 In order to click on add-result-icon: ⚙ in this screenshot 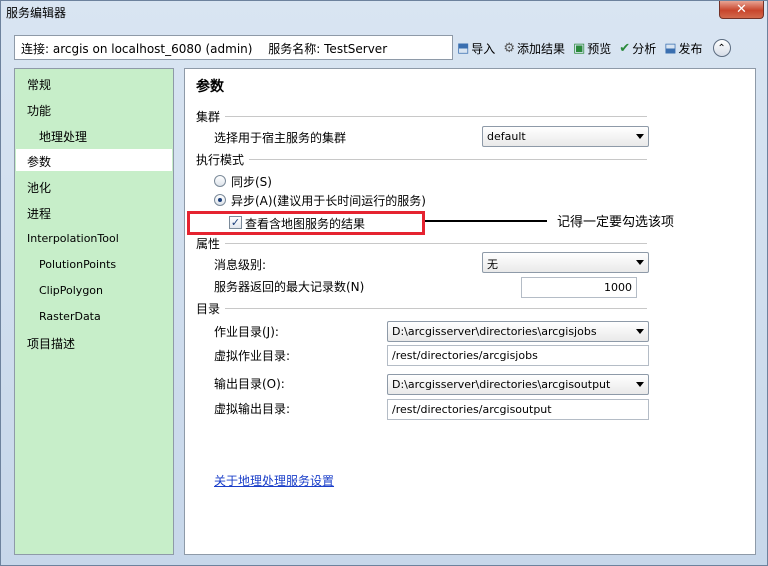, I will do `click(509, 48)`.